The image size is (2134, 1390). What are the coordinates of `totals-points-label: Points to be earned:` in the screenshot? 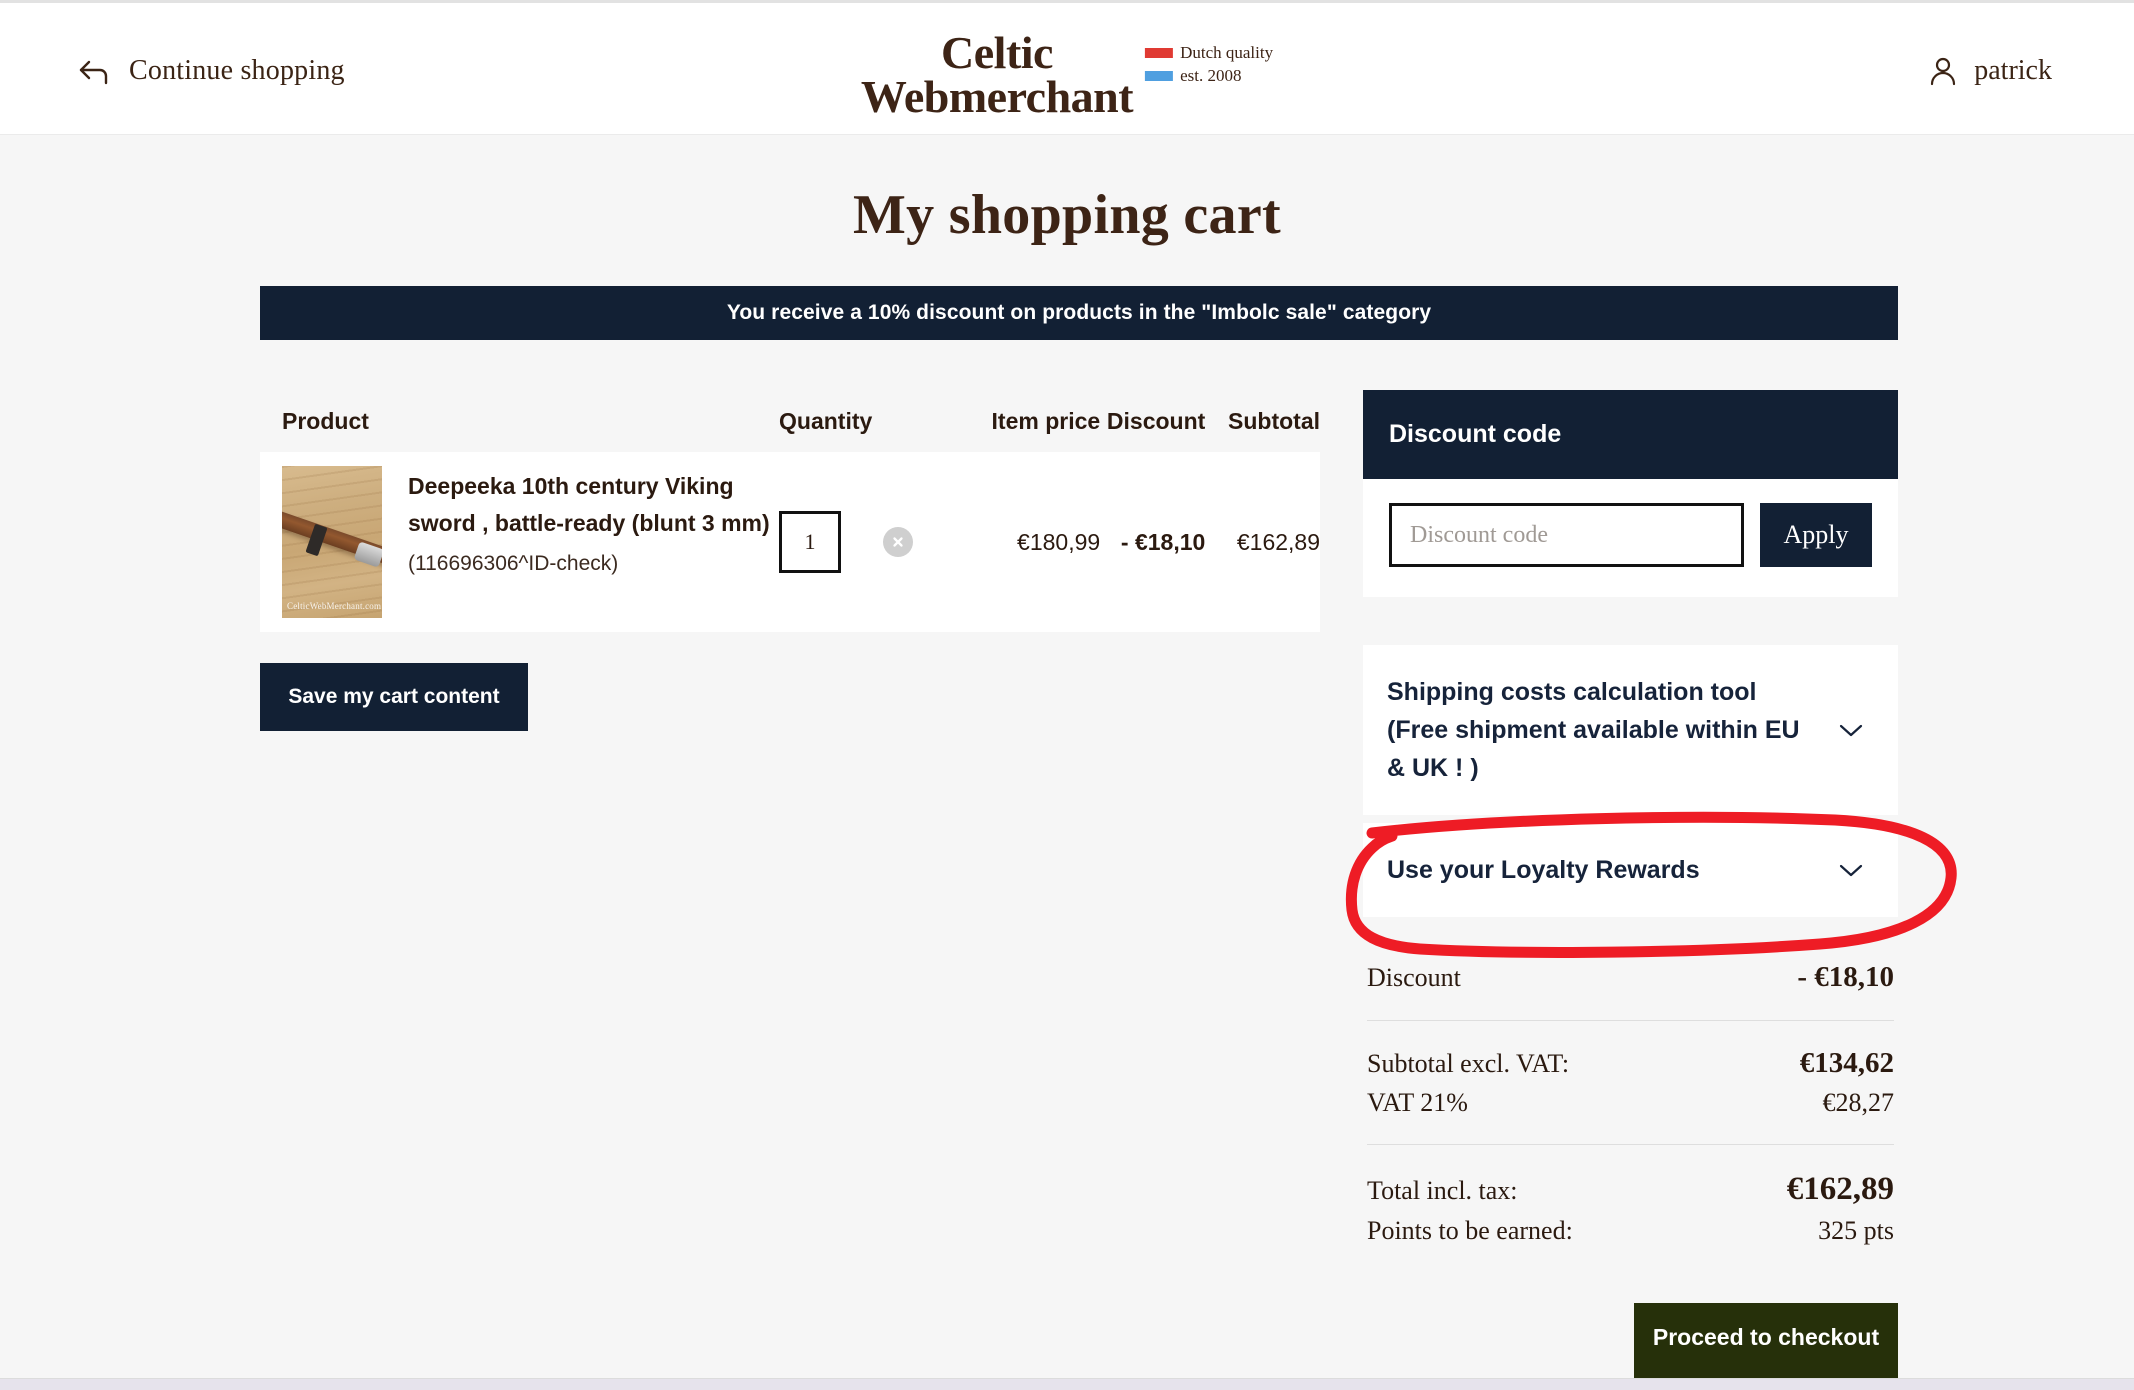 It's located at (1470, 1230).